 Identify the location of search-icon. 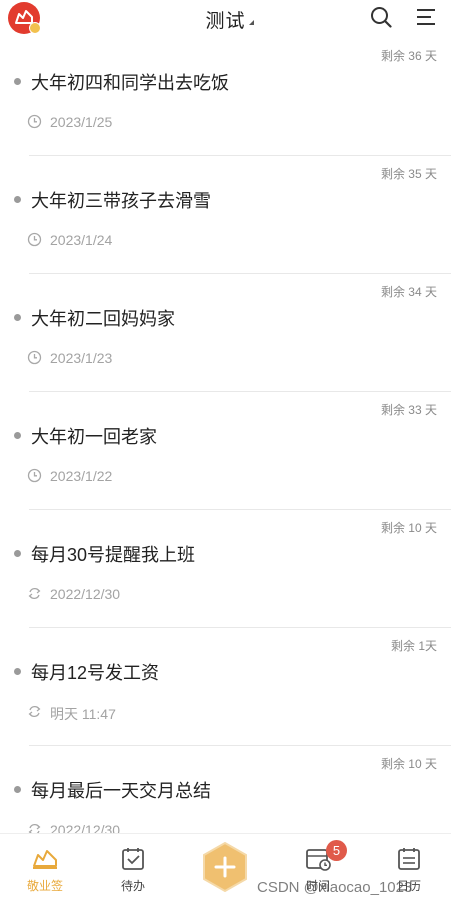
(381, 17).